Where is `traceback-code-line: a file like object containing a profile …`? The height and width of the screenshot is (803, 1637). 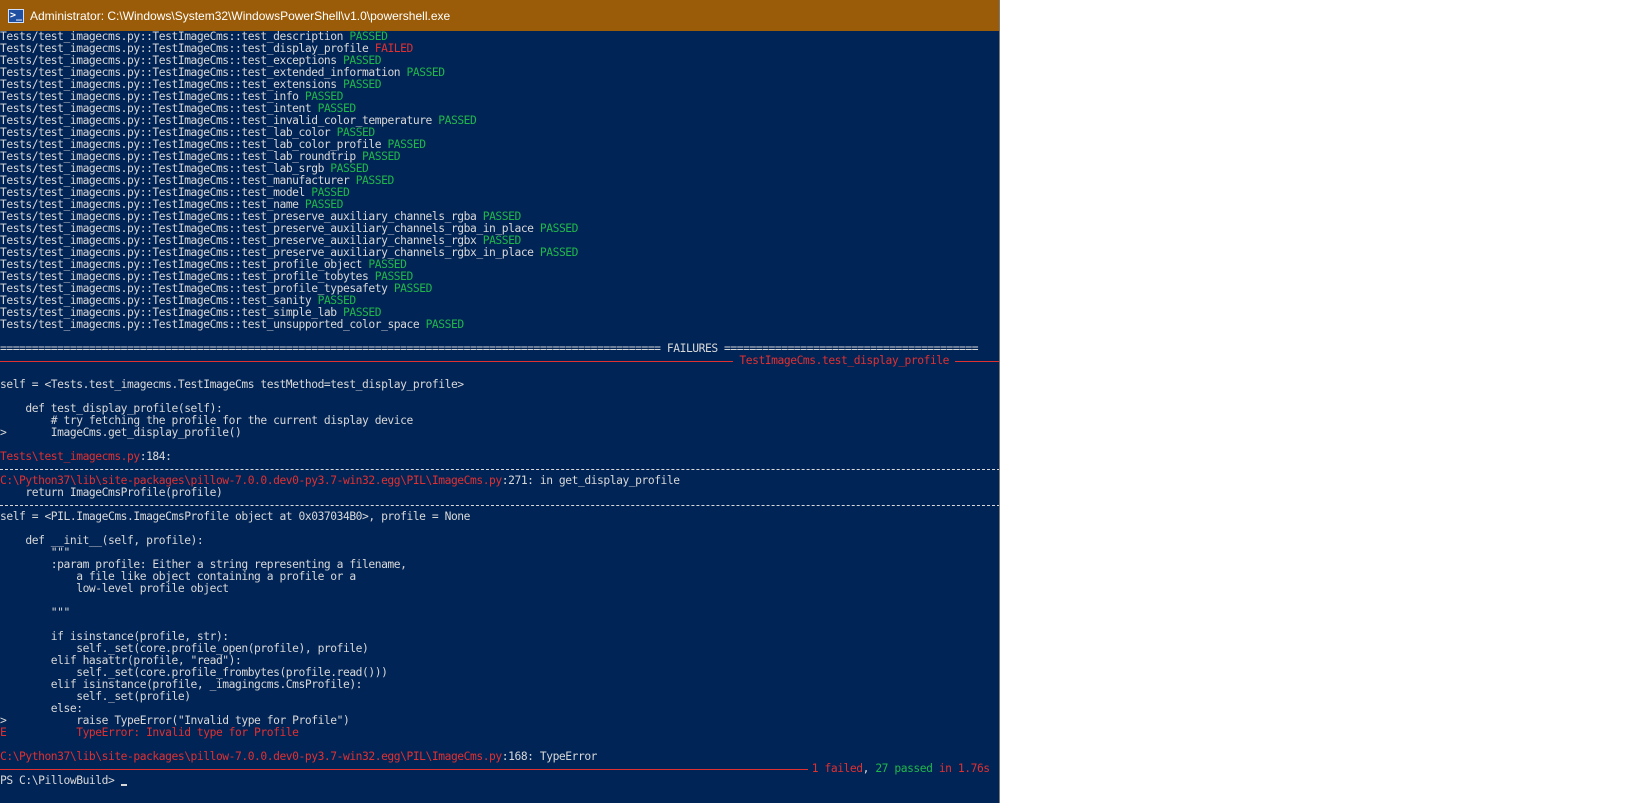 traceback-code-line: a file like object containing a profile … is located at coordinates (178, 577).